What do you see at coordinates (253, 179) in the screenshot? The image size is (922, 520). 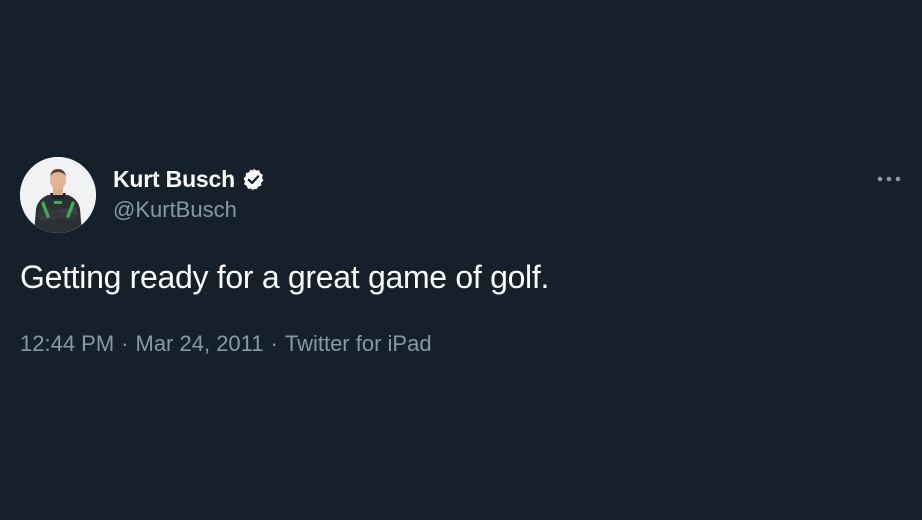 I see `verified-badge-icon` at bounding box center [253, 179].